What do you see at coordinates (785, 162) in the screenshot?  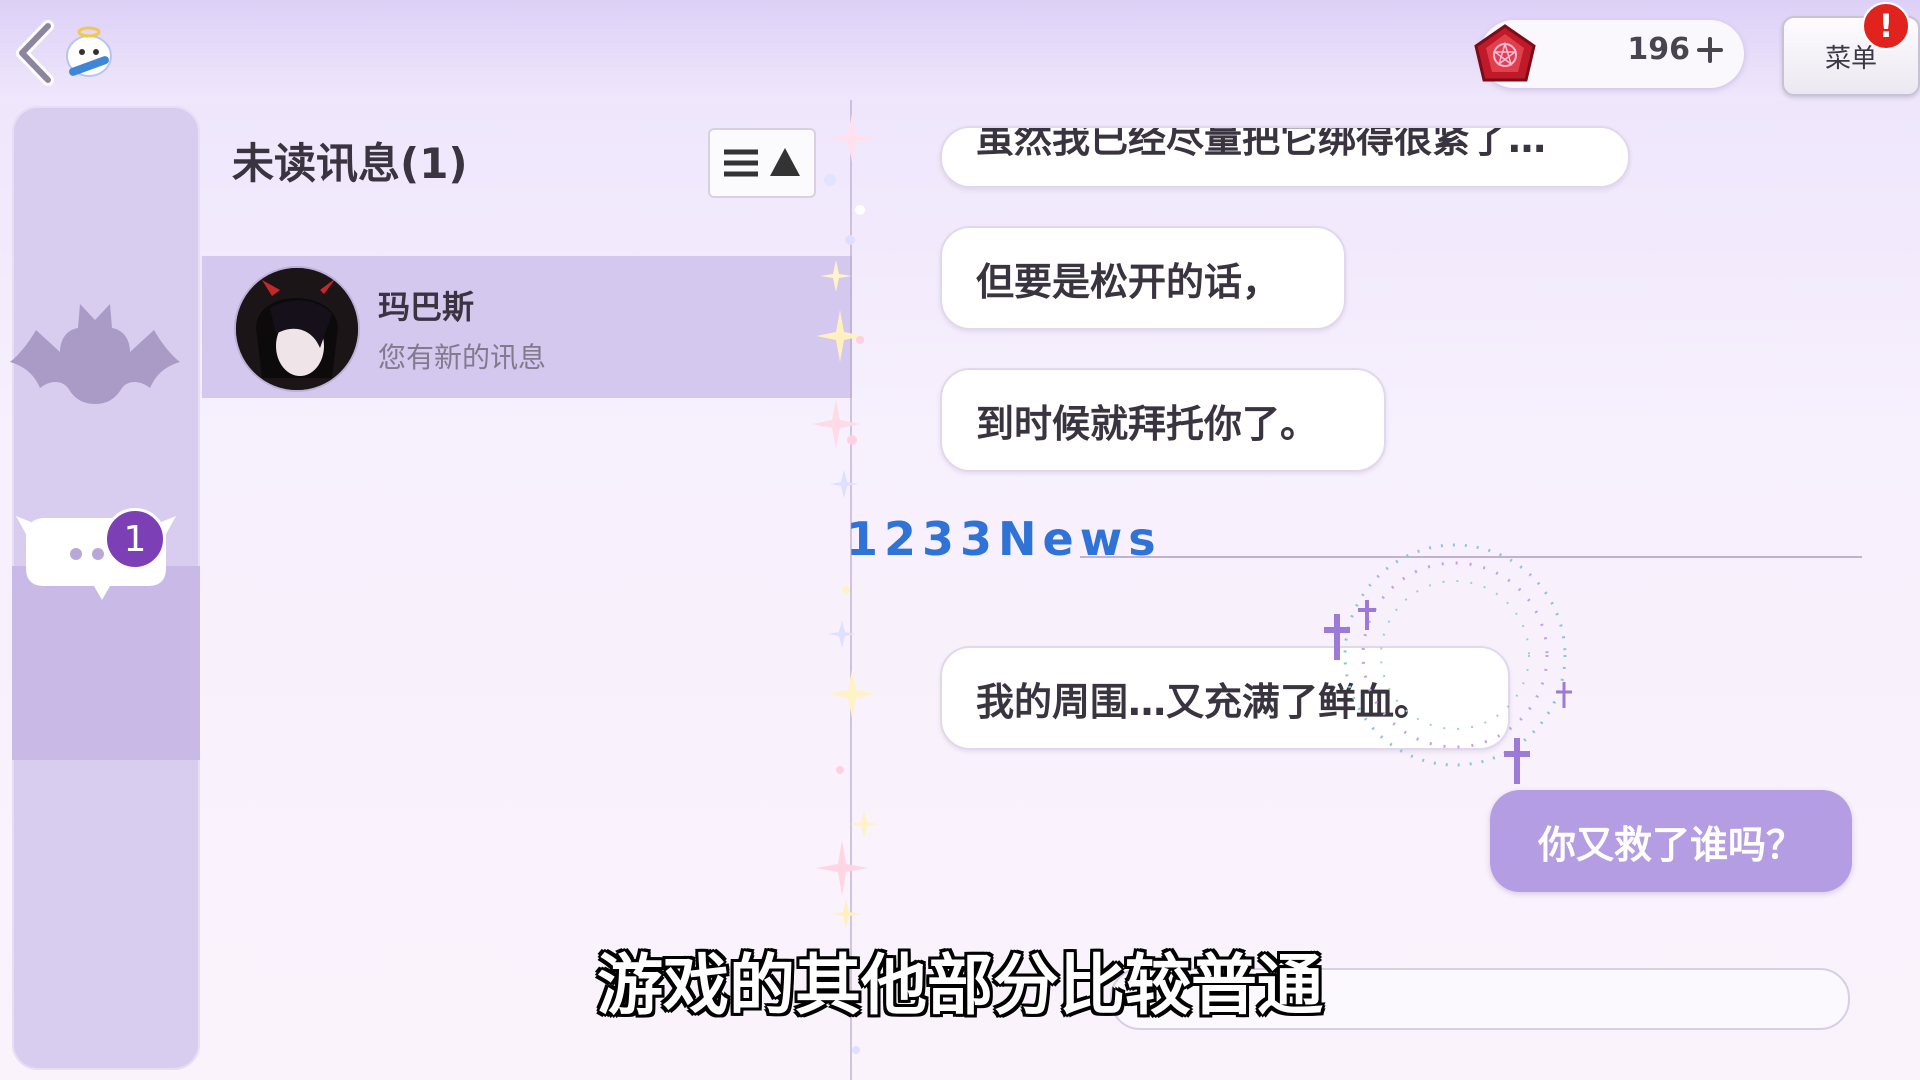 I see `collapse-triangle-icon` at bounding box center [785, 162].